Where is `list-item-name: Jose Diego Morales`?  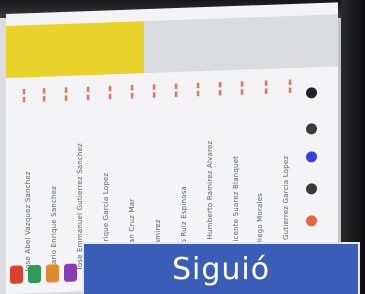 list-item-name: Jose Diego Morales is located at coordinates (260, 228).